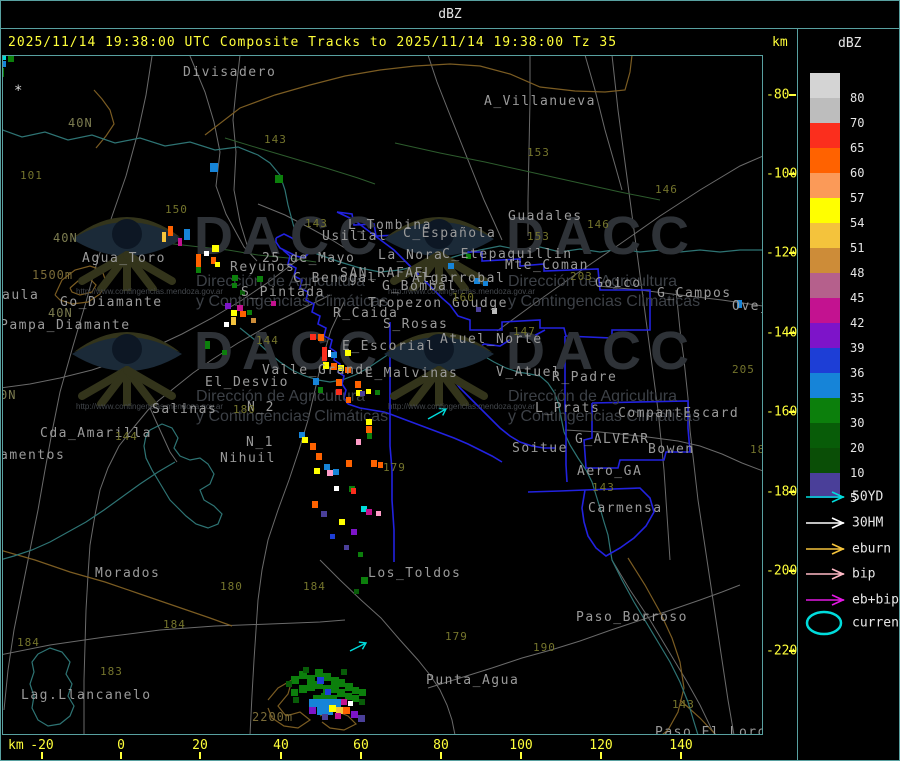 This screenshot has height=761, width=900. I want to click on 50YD-arrow-glyph, so click(825, 497).